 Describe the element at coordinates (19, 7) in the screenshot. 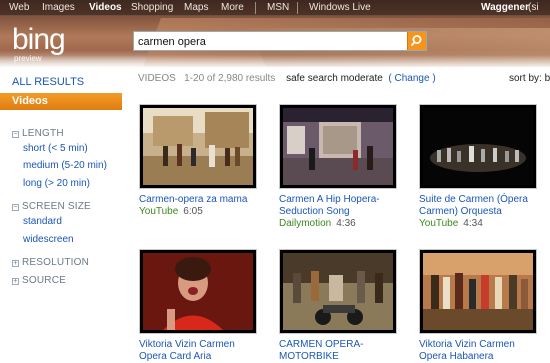

I see `nav-web: Web` at that location.